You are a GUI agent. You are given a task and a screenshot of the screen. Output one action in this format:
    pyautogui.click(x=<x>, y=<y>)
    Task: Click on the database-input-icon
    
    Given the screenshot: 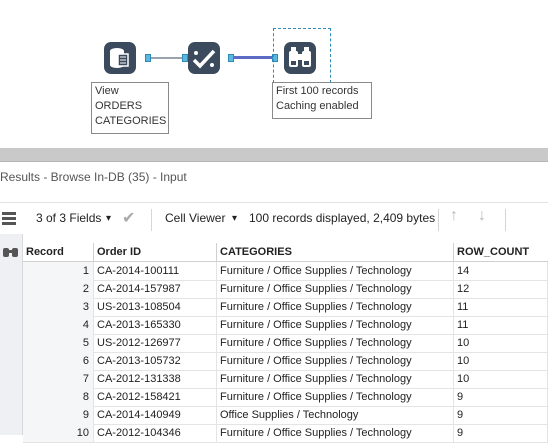 What is the action you would take?
    pyautogui.click(x=119, y=58)
    